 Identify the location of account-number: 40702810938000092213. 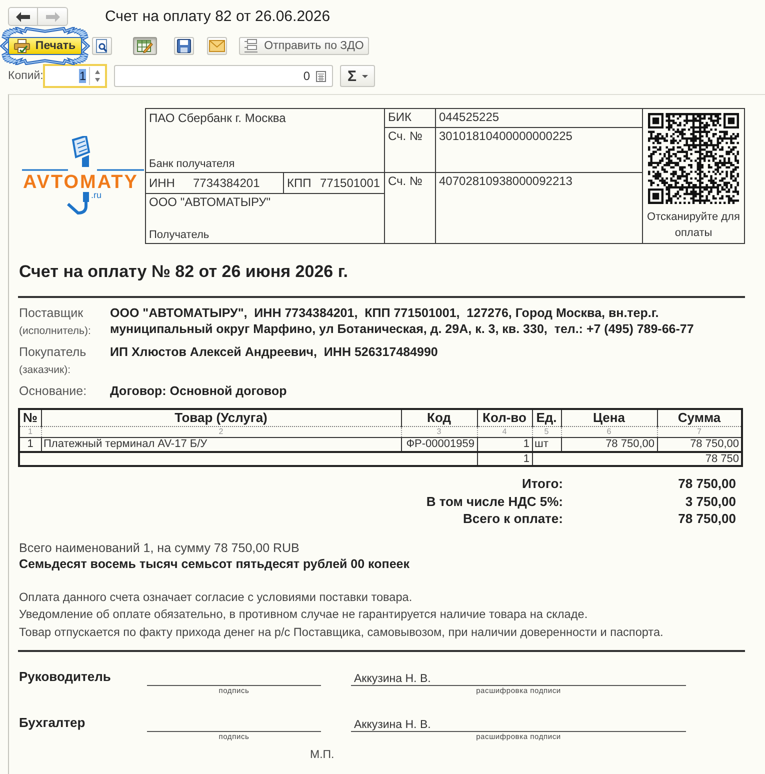
(505, 182).